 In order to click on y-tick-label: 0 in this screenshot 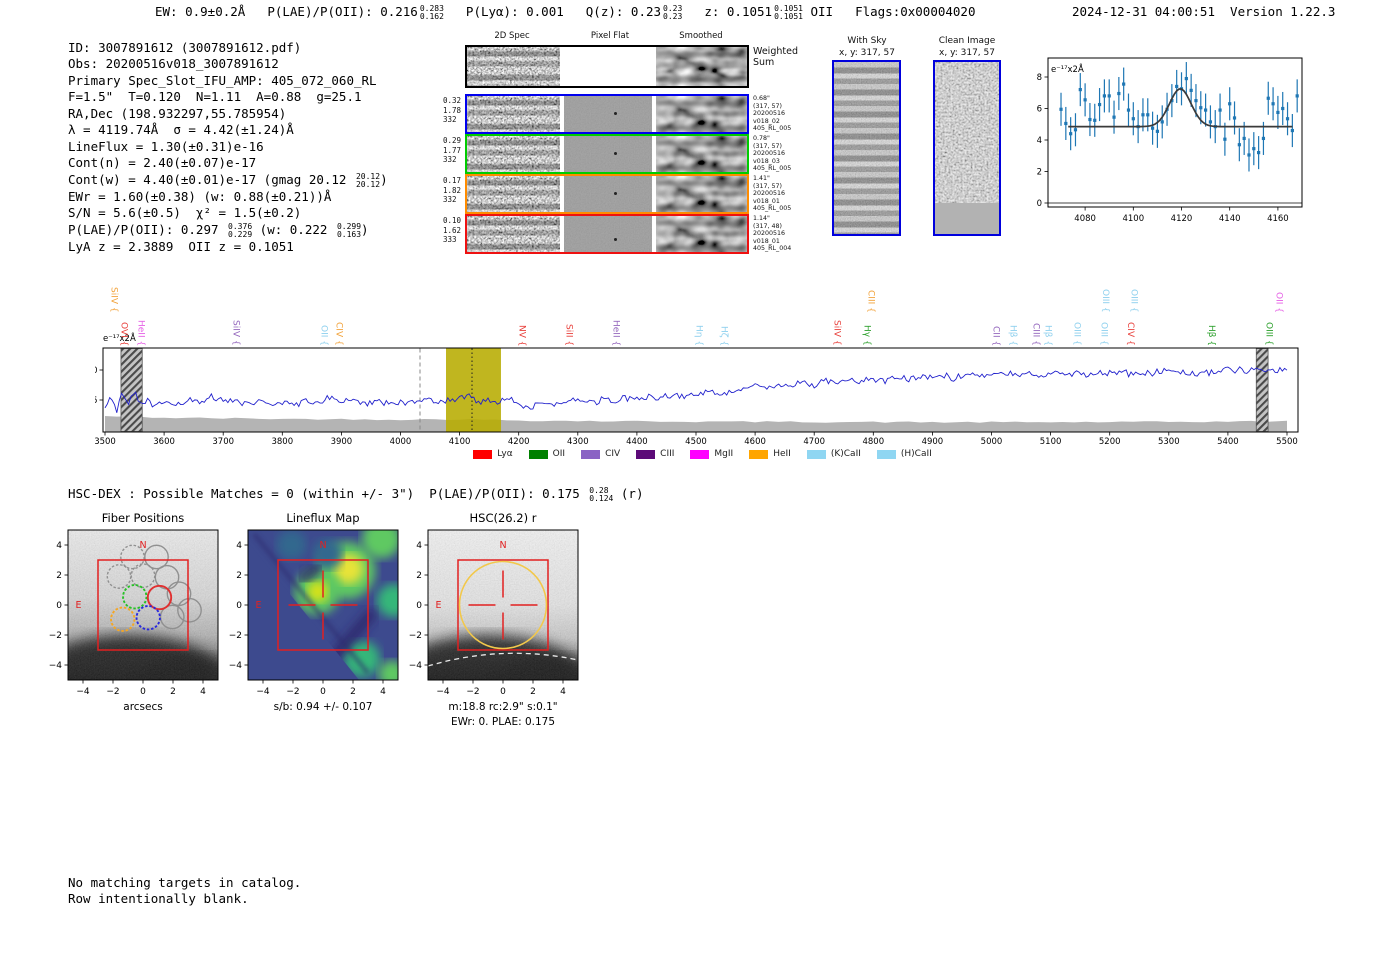, I will do `click(419, 606)`.